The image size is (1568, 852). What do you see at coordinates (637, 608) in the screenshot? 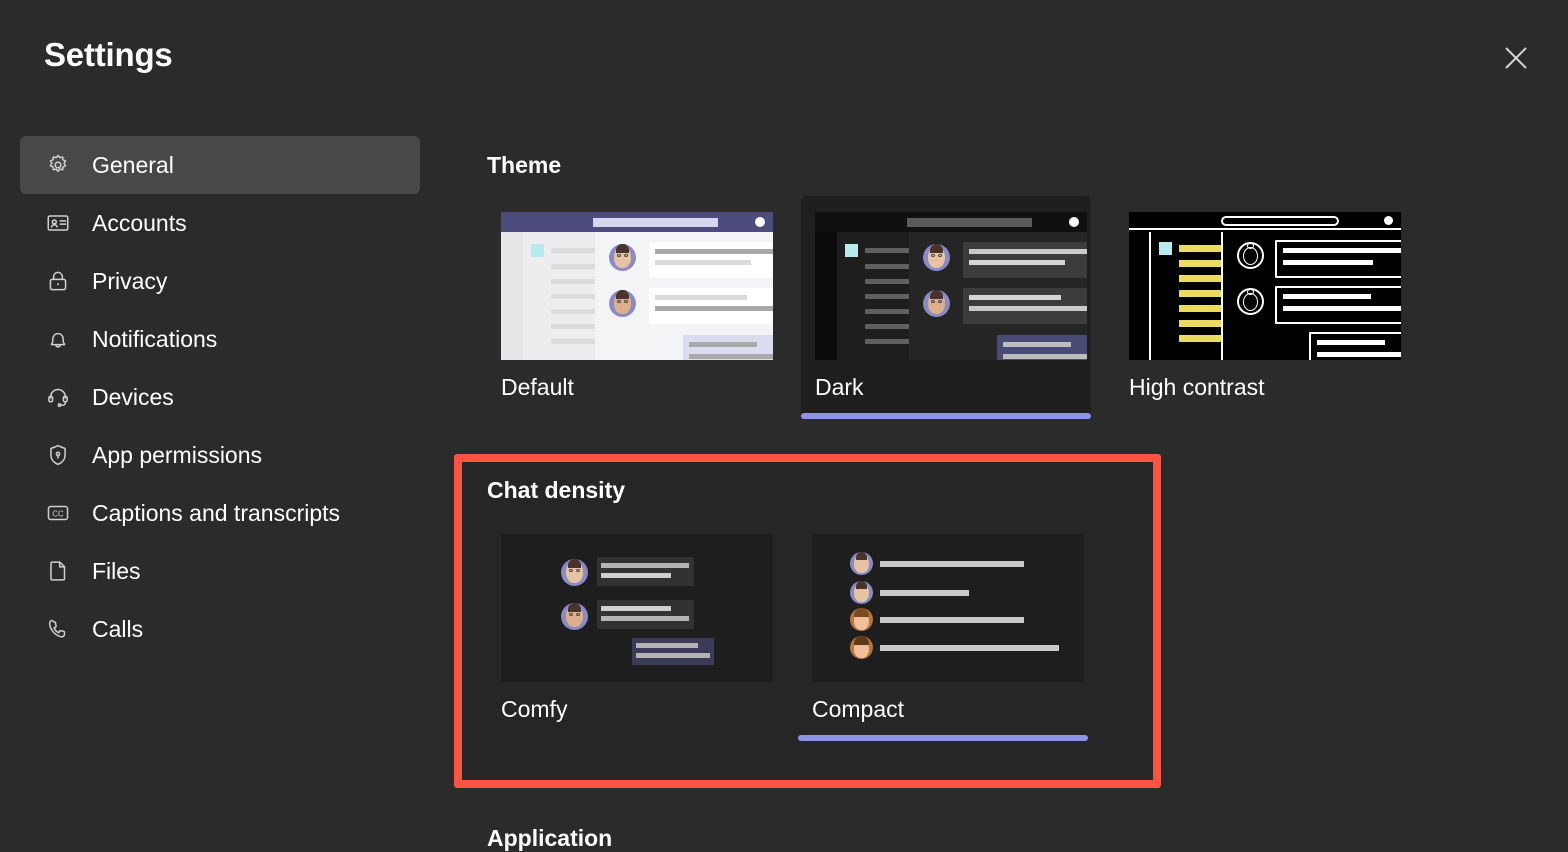
I see `comfy-chat-preview` at bounding box center [637, 608].